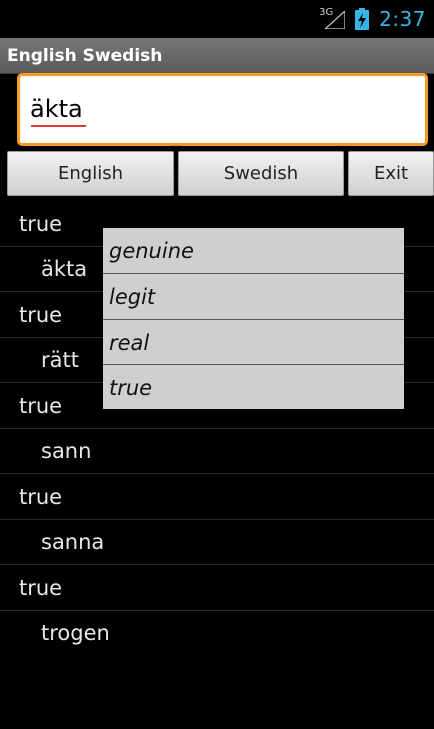  Describe the element at coordinates (217, 19) in the screenshot. I see `status-bar: 3G 2:37` at that location.